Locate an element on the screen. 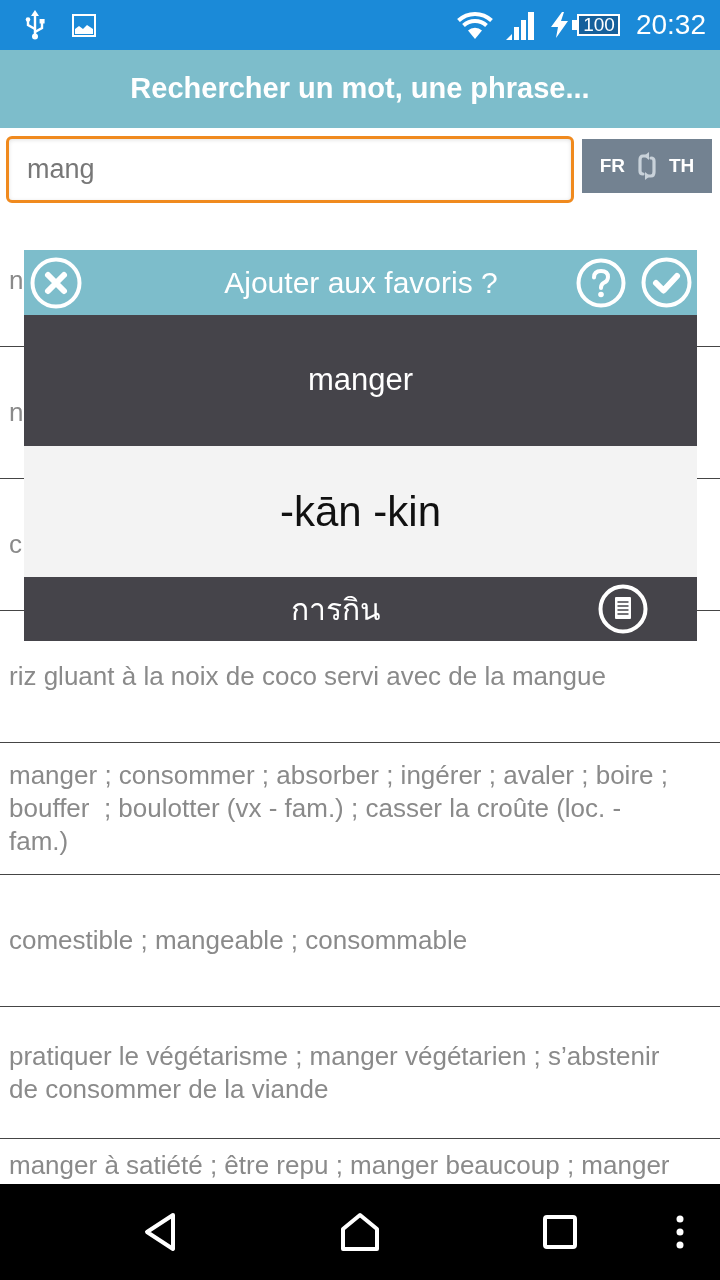 This screenshot has height=1280, width=720. swap-arrows-icon is located at coordinates (647, 166).